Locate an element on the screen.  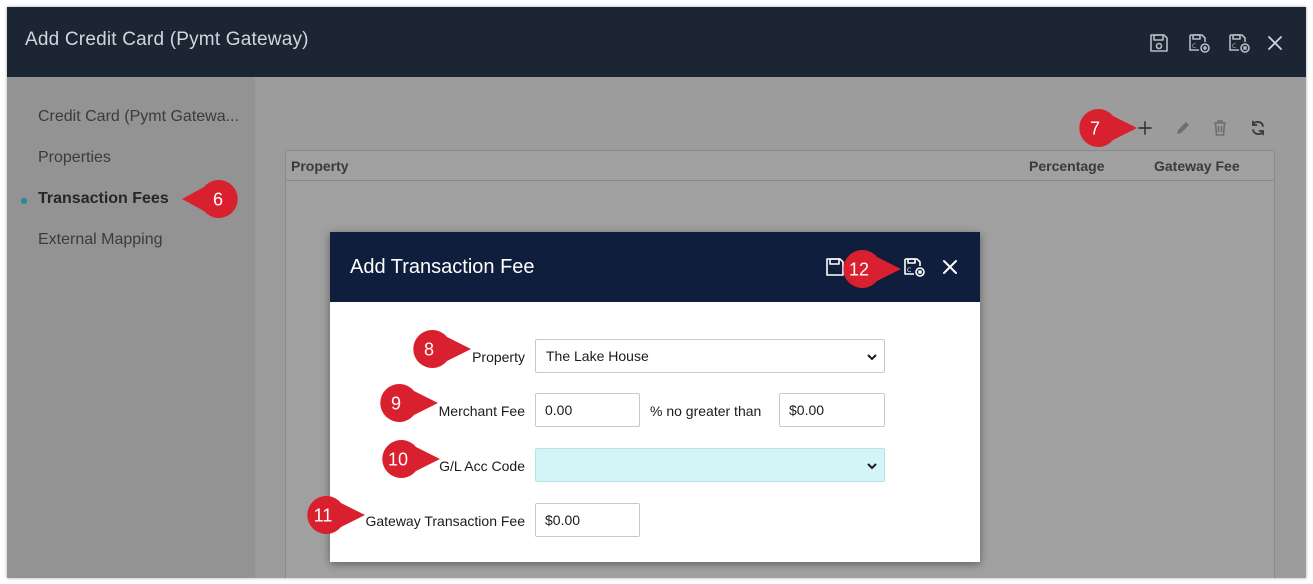
callout-12: 12 is located at coordinates (867, 269).